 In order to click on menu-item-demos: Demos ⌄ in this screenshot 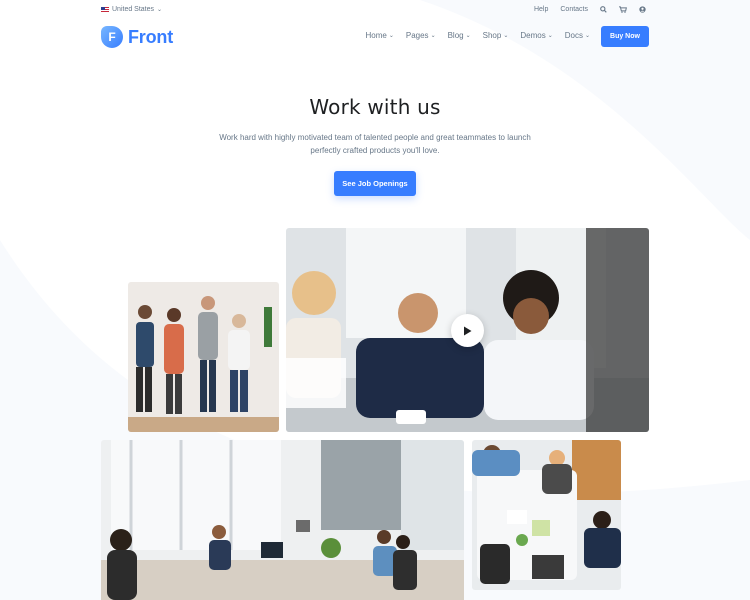, I will do `click(536, 35)`.